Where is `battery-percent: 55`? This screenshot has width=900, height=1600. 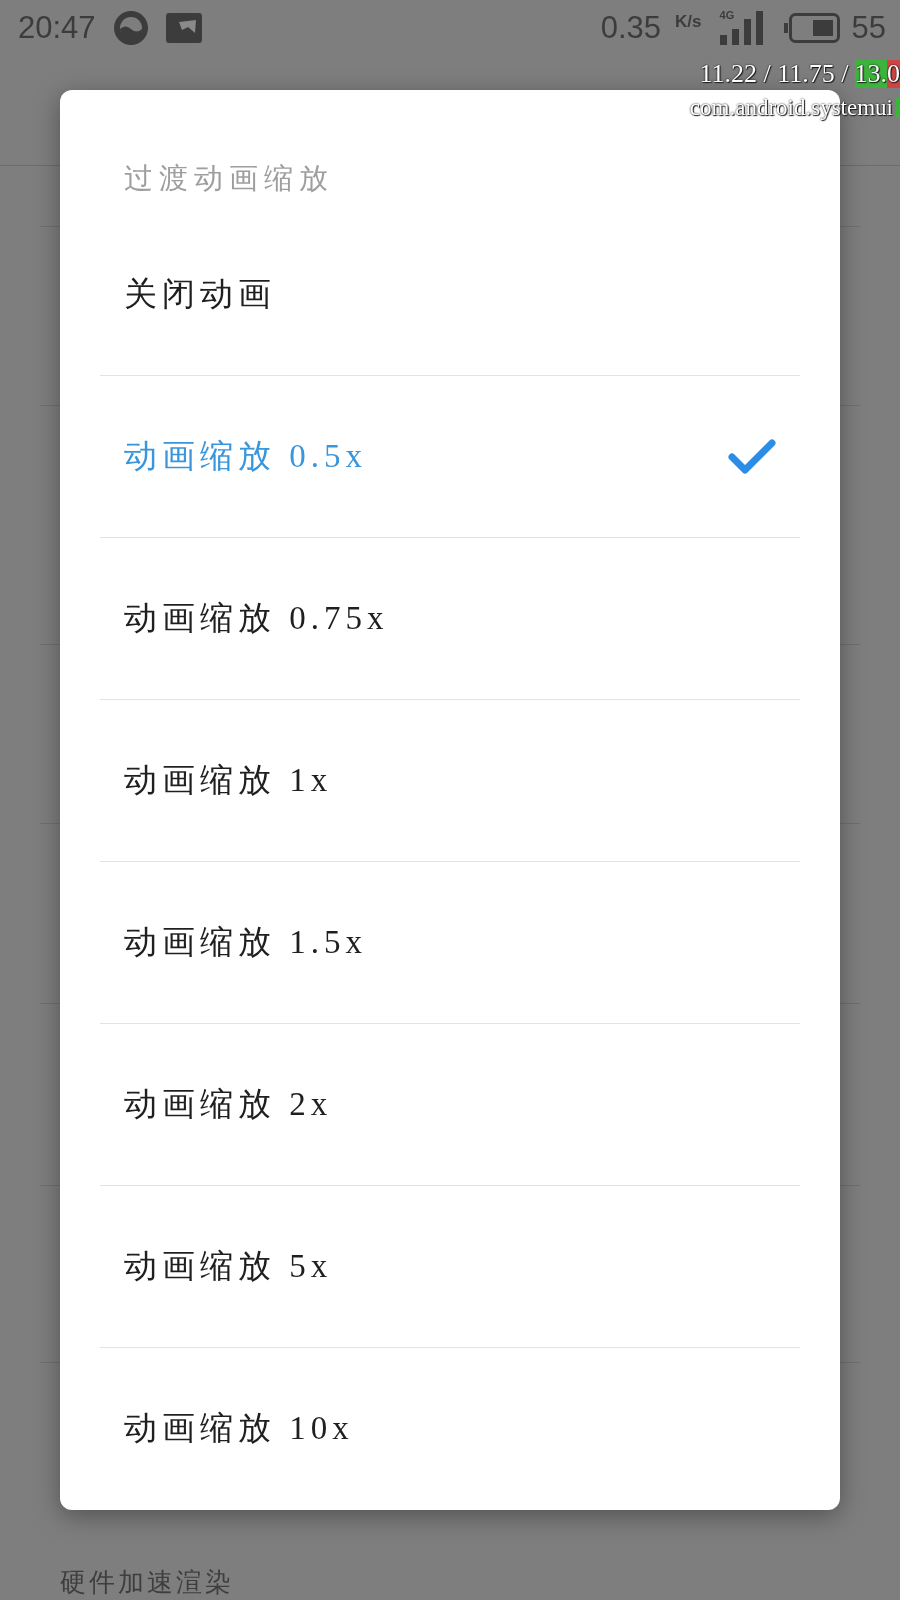
battery-percent: 55 is located at coordinates (868, 28).